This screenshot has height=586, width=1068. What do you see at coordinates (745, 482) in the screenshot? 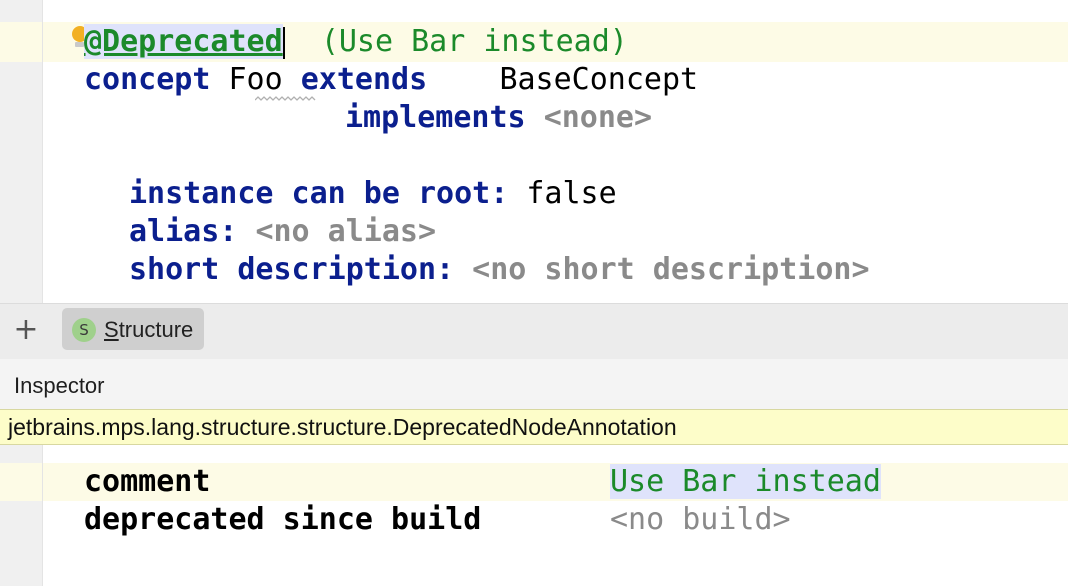
I see `comment-value: Use Bar instead` at bounding box center [745, 482].